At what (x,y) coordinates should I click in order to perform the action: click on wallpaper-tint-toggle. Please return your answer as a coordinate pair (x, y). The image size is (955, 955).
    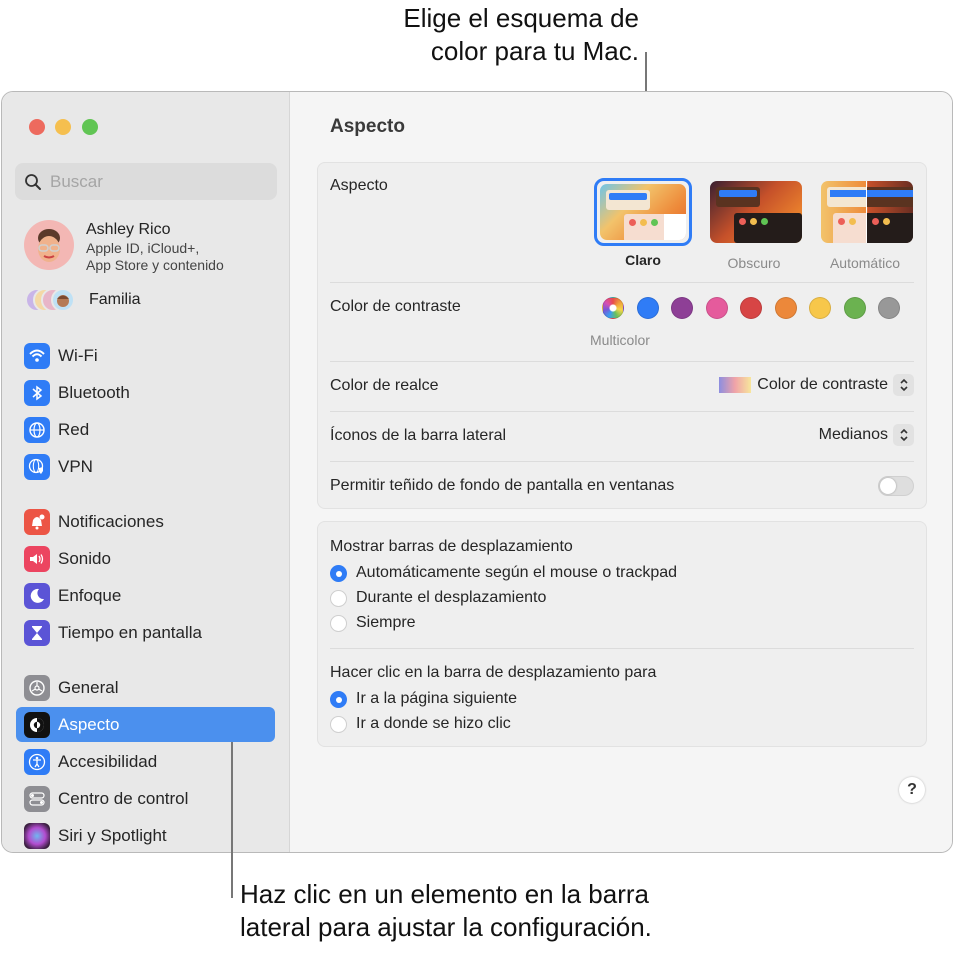
    Looking at the image, I should click on (896, 486).